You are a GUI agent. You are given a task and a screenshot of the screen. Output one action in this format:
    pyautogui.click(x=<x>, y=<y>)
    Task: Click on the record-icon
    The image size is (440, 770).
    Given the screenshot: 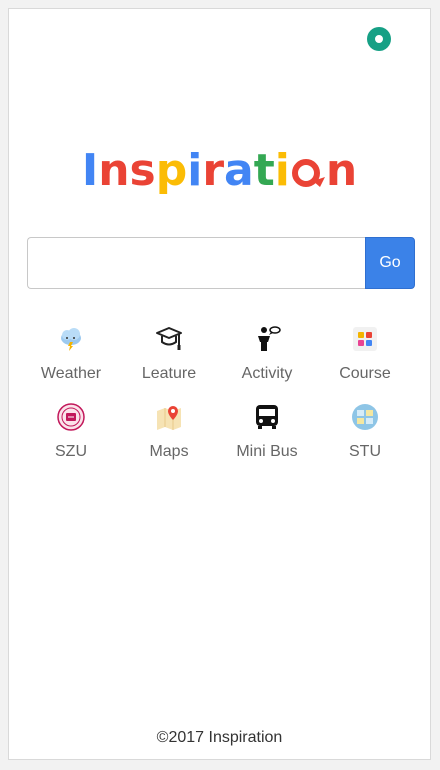 What is the action you would take?
    pyautogui.click(x=379, y=39)
    